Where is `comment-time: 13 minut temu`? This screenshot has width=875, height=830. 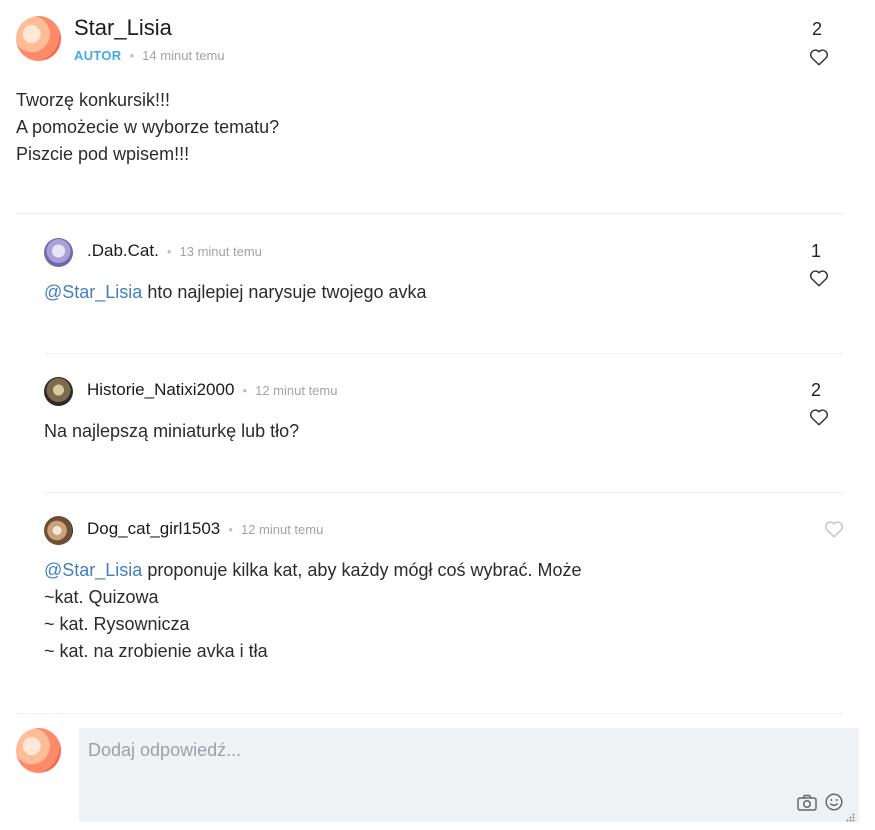 comment-time: 13 minut temu is located at coordinates (220, 251).